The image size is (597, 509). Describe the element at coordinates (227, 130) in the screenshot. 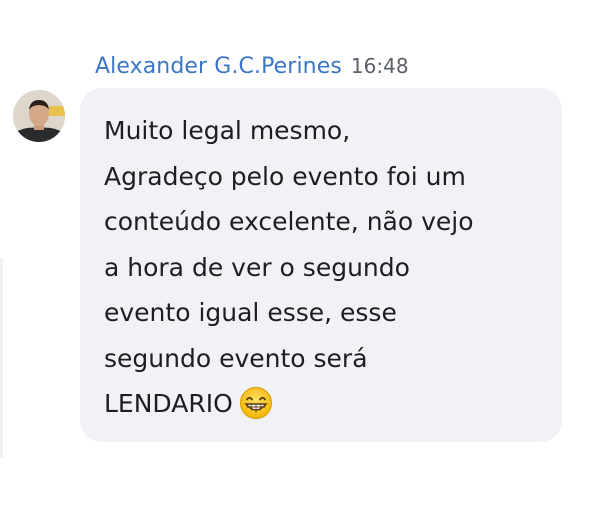

I see `message-line: Muito legal mesmo,` at that location.